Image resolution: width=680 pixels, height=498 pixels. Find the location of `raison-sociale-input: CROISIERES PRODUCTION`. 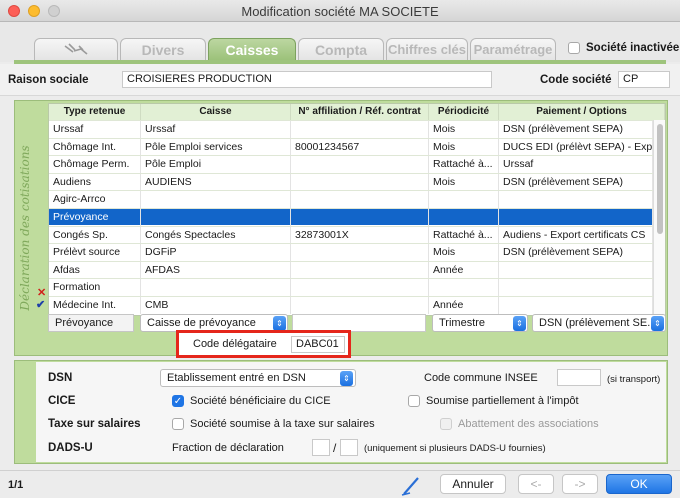

raison-sociale-input: CROISIERES PRODUCTION is located at coordinates (307, 79).